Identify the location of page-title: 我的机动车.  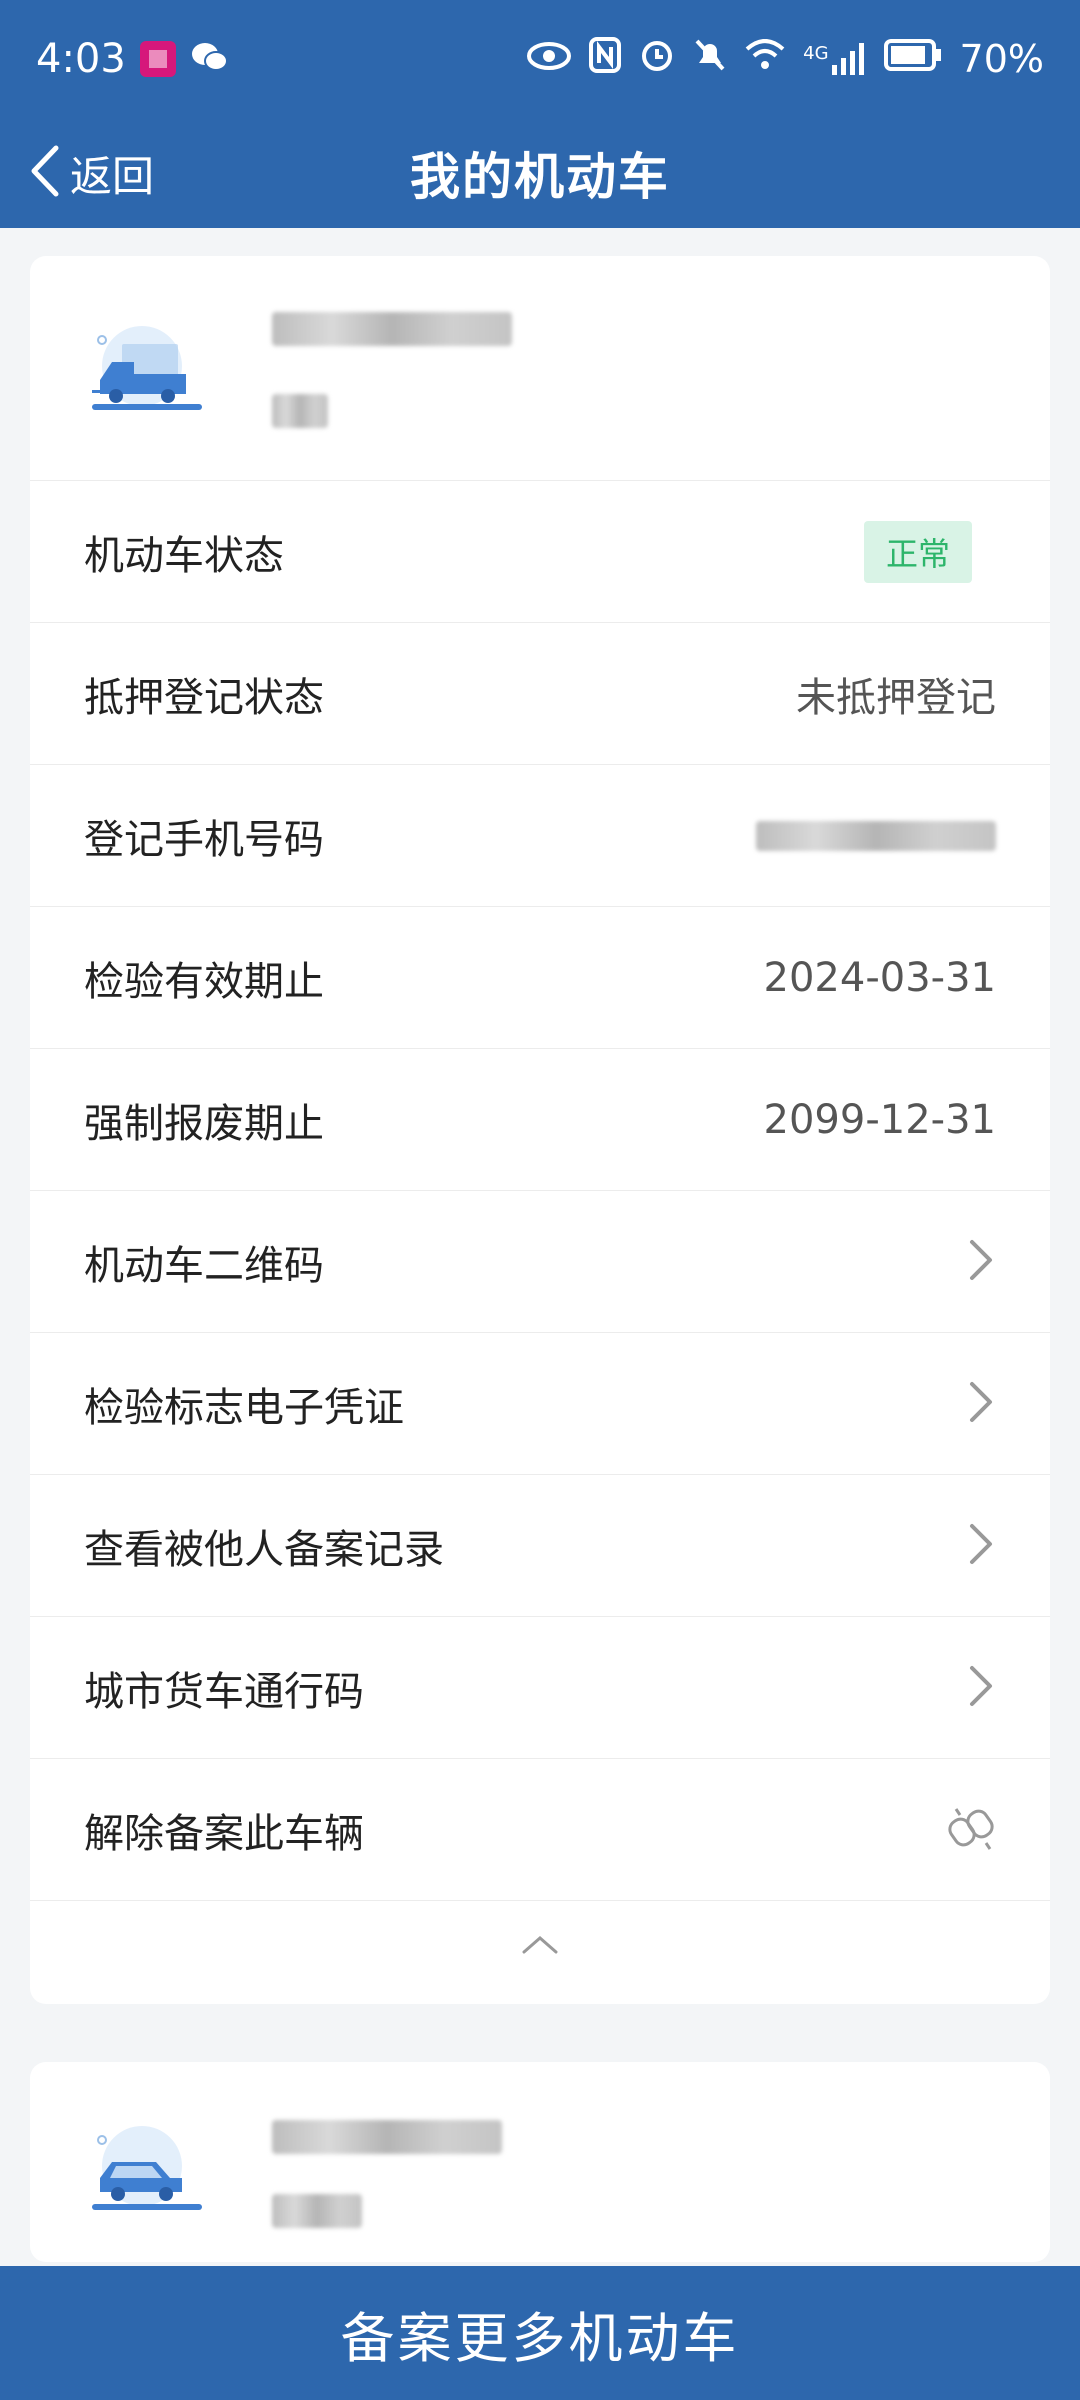
(540, 177).